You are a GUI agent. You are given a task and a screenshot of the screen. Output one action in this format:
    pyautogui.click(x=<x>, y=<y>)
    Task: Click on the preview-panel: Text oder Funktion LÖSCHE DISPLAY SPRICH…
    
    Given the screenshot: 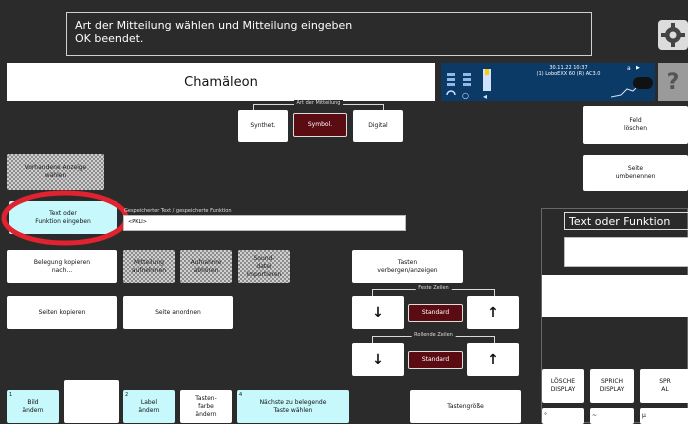 What is the action you would take?
    pyautogui.click(x=614, y=316)
    